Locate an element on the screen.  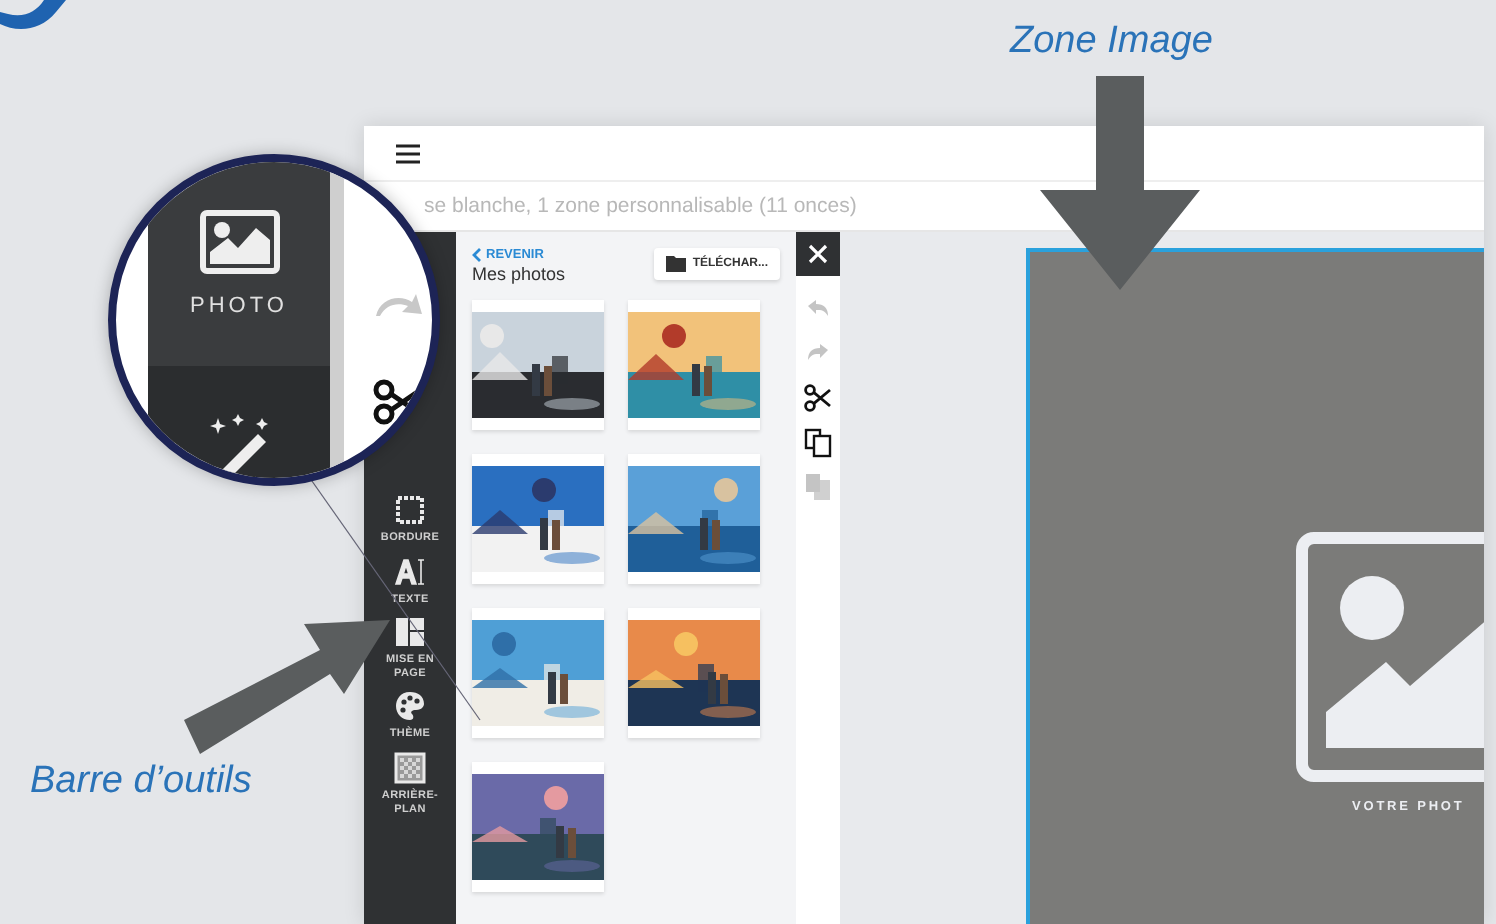
annotation-label: Barre d’outils is located at coordinates (141, 782).